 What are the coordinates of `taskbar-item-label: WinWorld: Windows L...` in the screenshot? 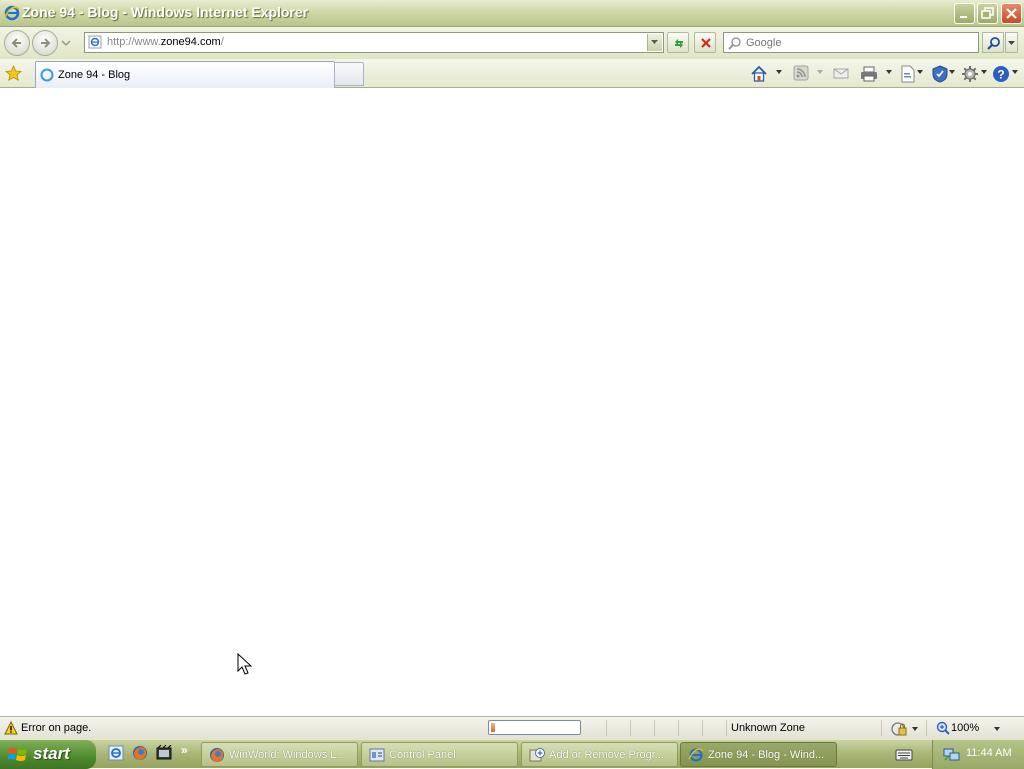 It's located at (287, 755).